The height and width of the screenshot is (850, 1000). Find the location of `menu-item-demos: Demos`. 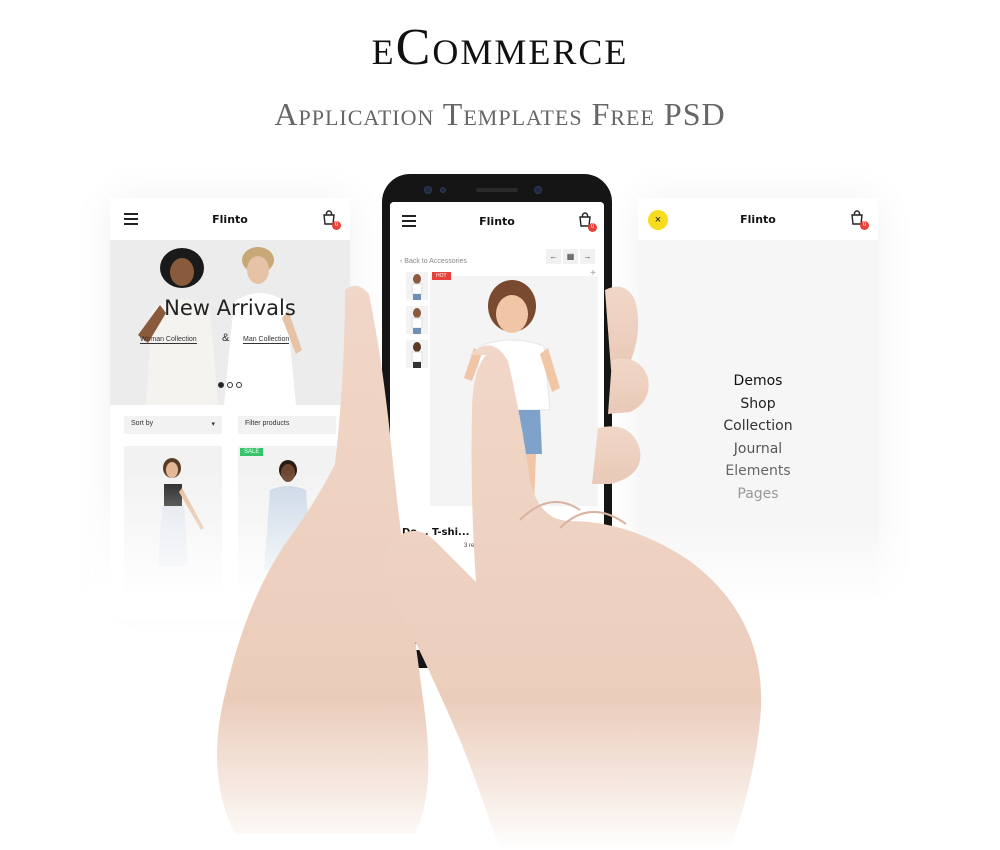

menu-item-demos: Demos is located at coordinates (758, 381).